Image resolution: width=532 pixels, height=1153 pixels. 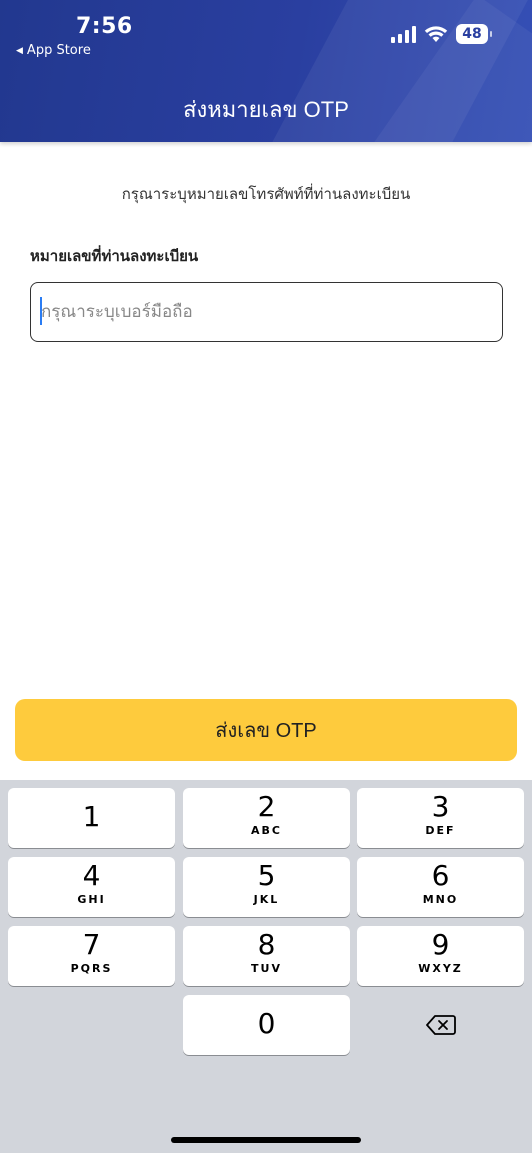 I want to click on key-digit: 0, so click(x=266, y=1023).